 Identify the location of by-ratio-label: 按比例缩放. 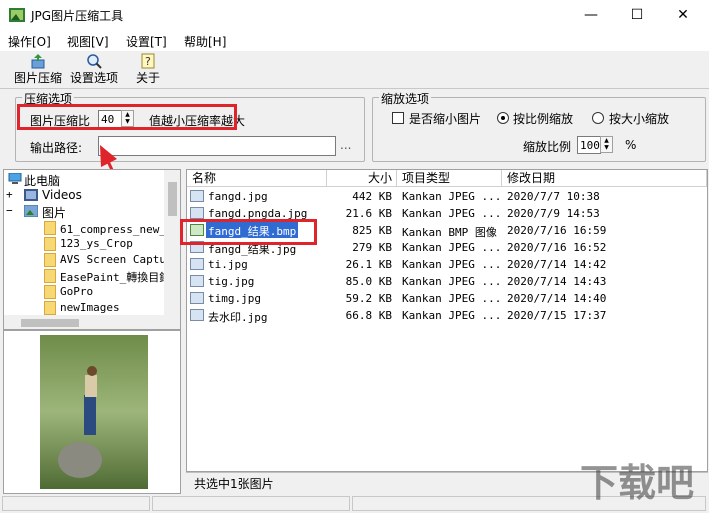
(543, 119).